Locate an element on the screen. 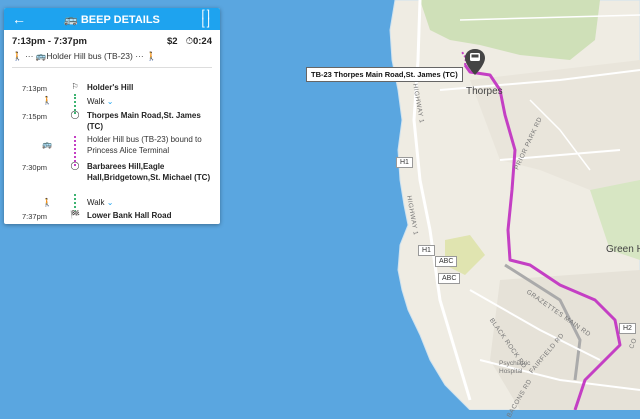 This screenshot has height=419, width=640. step-time: 7:30pm is located at coordinates (35, 167).